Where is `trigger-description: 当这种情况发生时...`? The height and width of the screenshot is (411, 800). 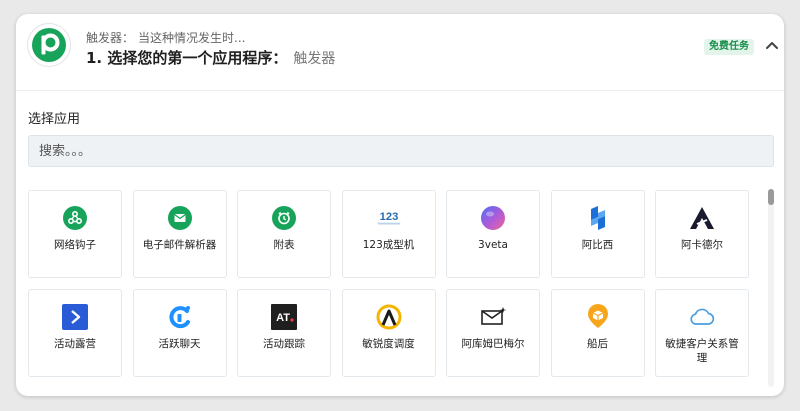 trigger-description: 当这种情况发生时... is located at coordinates (192, 38).